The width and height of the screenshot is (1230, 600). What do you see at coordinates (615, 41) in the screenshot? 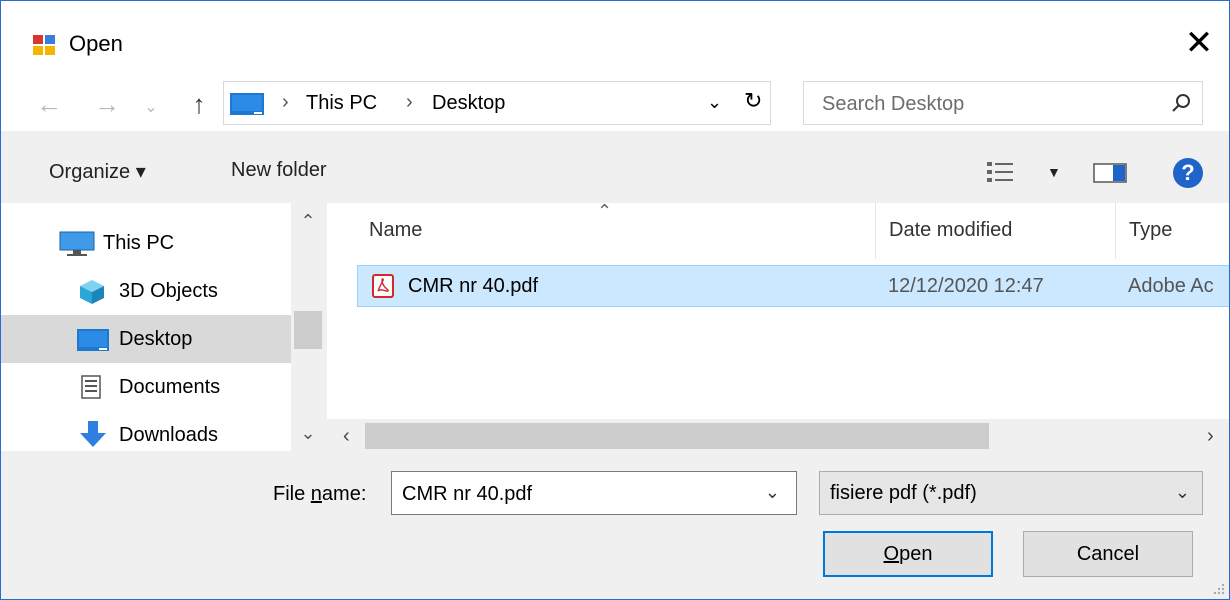
I see `title-bar: Open ✕` at bounding box center [615, 41].